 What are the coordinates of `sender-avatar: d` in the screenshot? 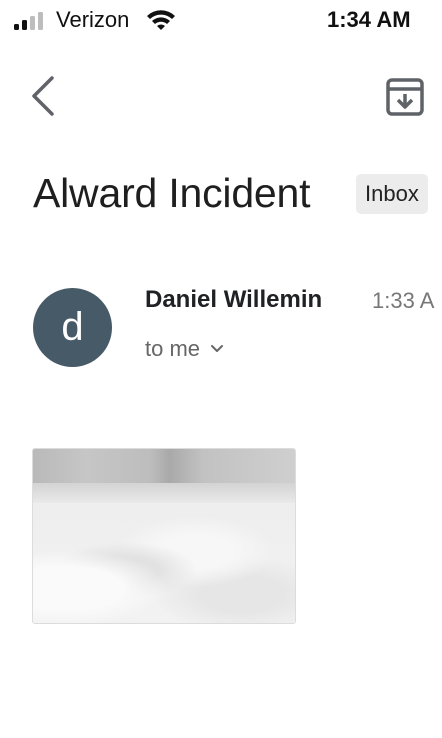 It's located at (72, 327).